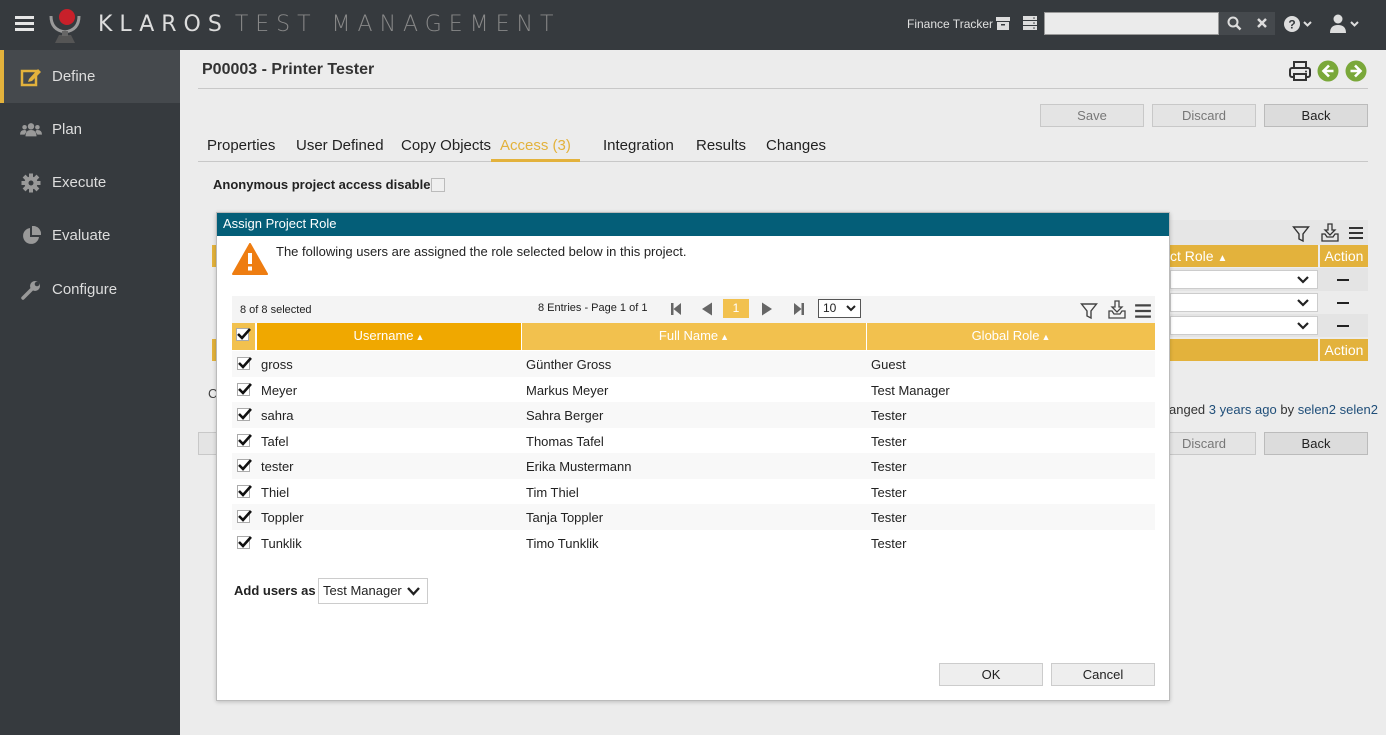 This screenshot has height=735, width=1386. What do you see at coordinates (389, 336) in the screenshot?
I see `username-column-header: Username ▲︎` at bounding box center [389, 336].